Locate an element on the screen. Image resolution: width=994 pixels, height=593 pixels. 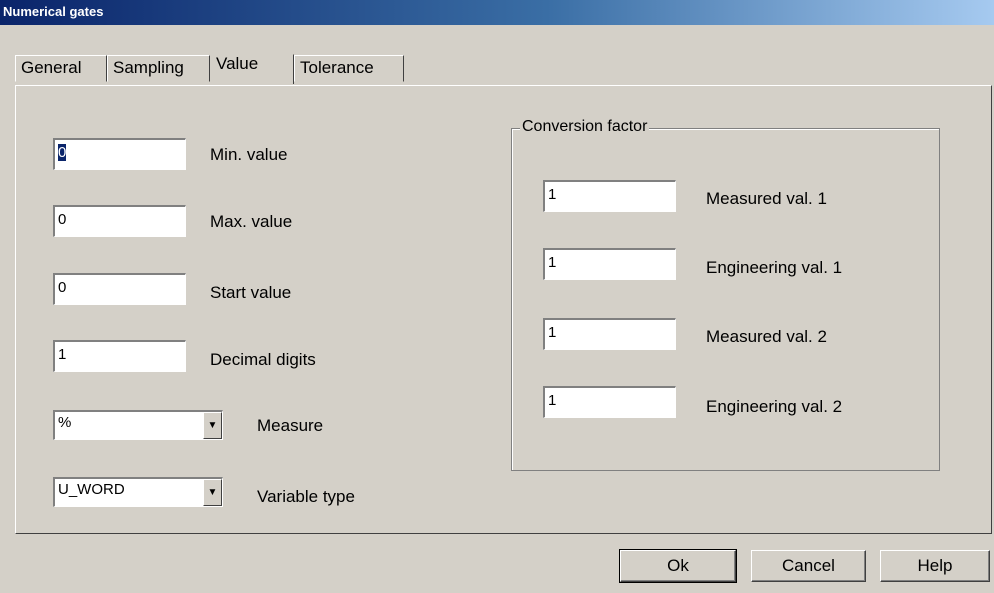
measured-val-2-input: 1 is located at coordinates (609, 334).